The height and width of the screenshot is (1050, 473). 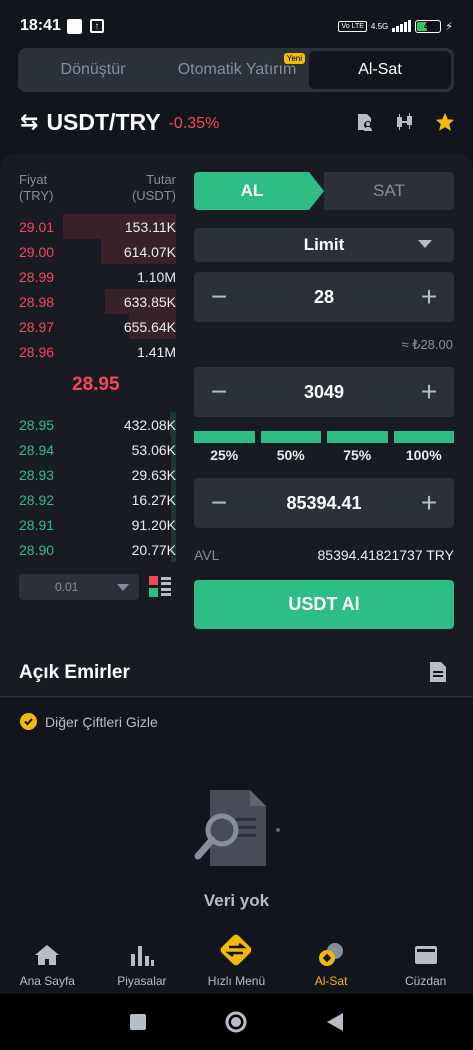 What do you see at coordinates (97, 276) in the screenshot?
I see `ask-row: 28.99 1.10M` at bounding box center [97, 276].